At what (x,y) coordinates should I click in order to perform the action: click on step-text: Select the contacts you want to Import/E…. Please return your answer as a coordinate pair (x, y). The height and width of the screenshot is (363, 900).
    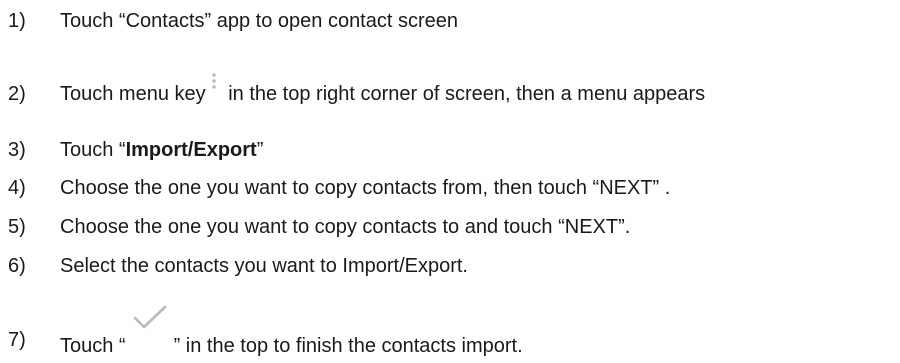
    Looking at the image, I should click on (264, 266).